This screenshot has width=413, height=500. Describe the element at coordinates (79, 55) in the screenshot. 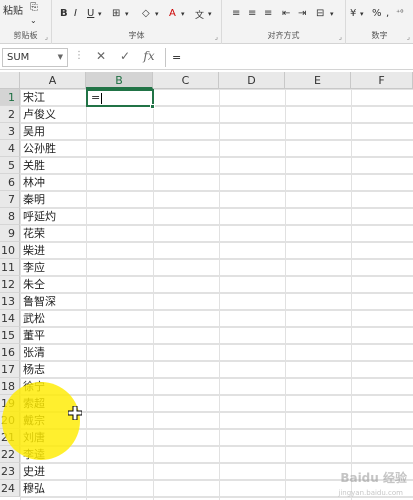

I see `more-icon: ⋮` at that location.